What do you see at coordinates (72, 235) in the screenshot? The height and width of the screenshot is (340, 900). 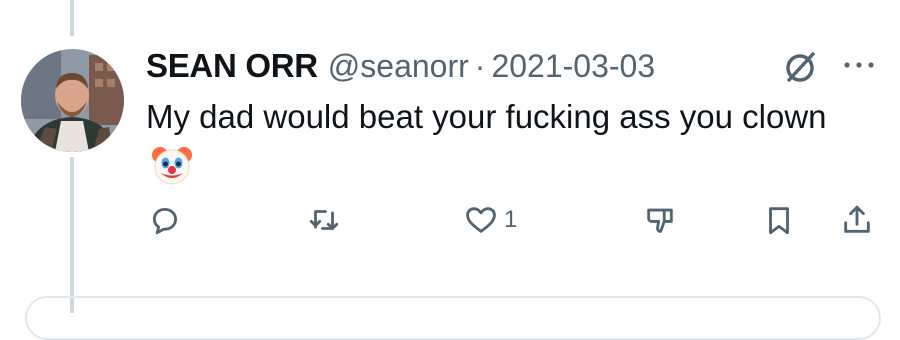 I see `thread-line-bottom` at bounding box center [72, 235].